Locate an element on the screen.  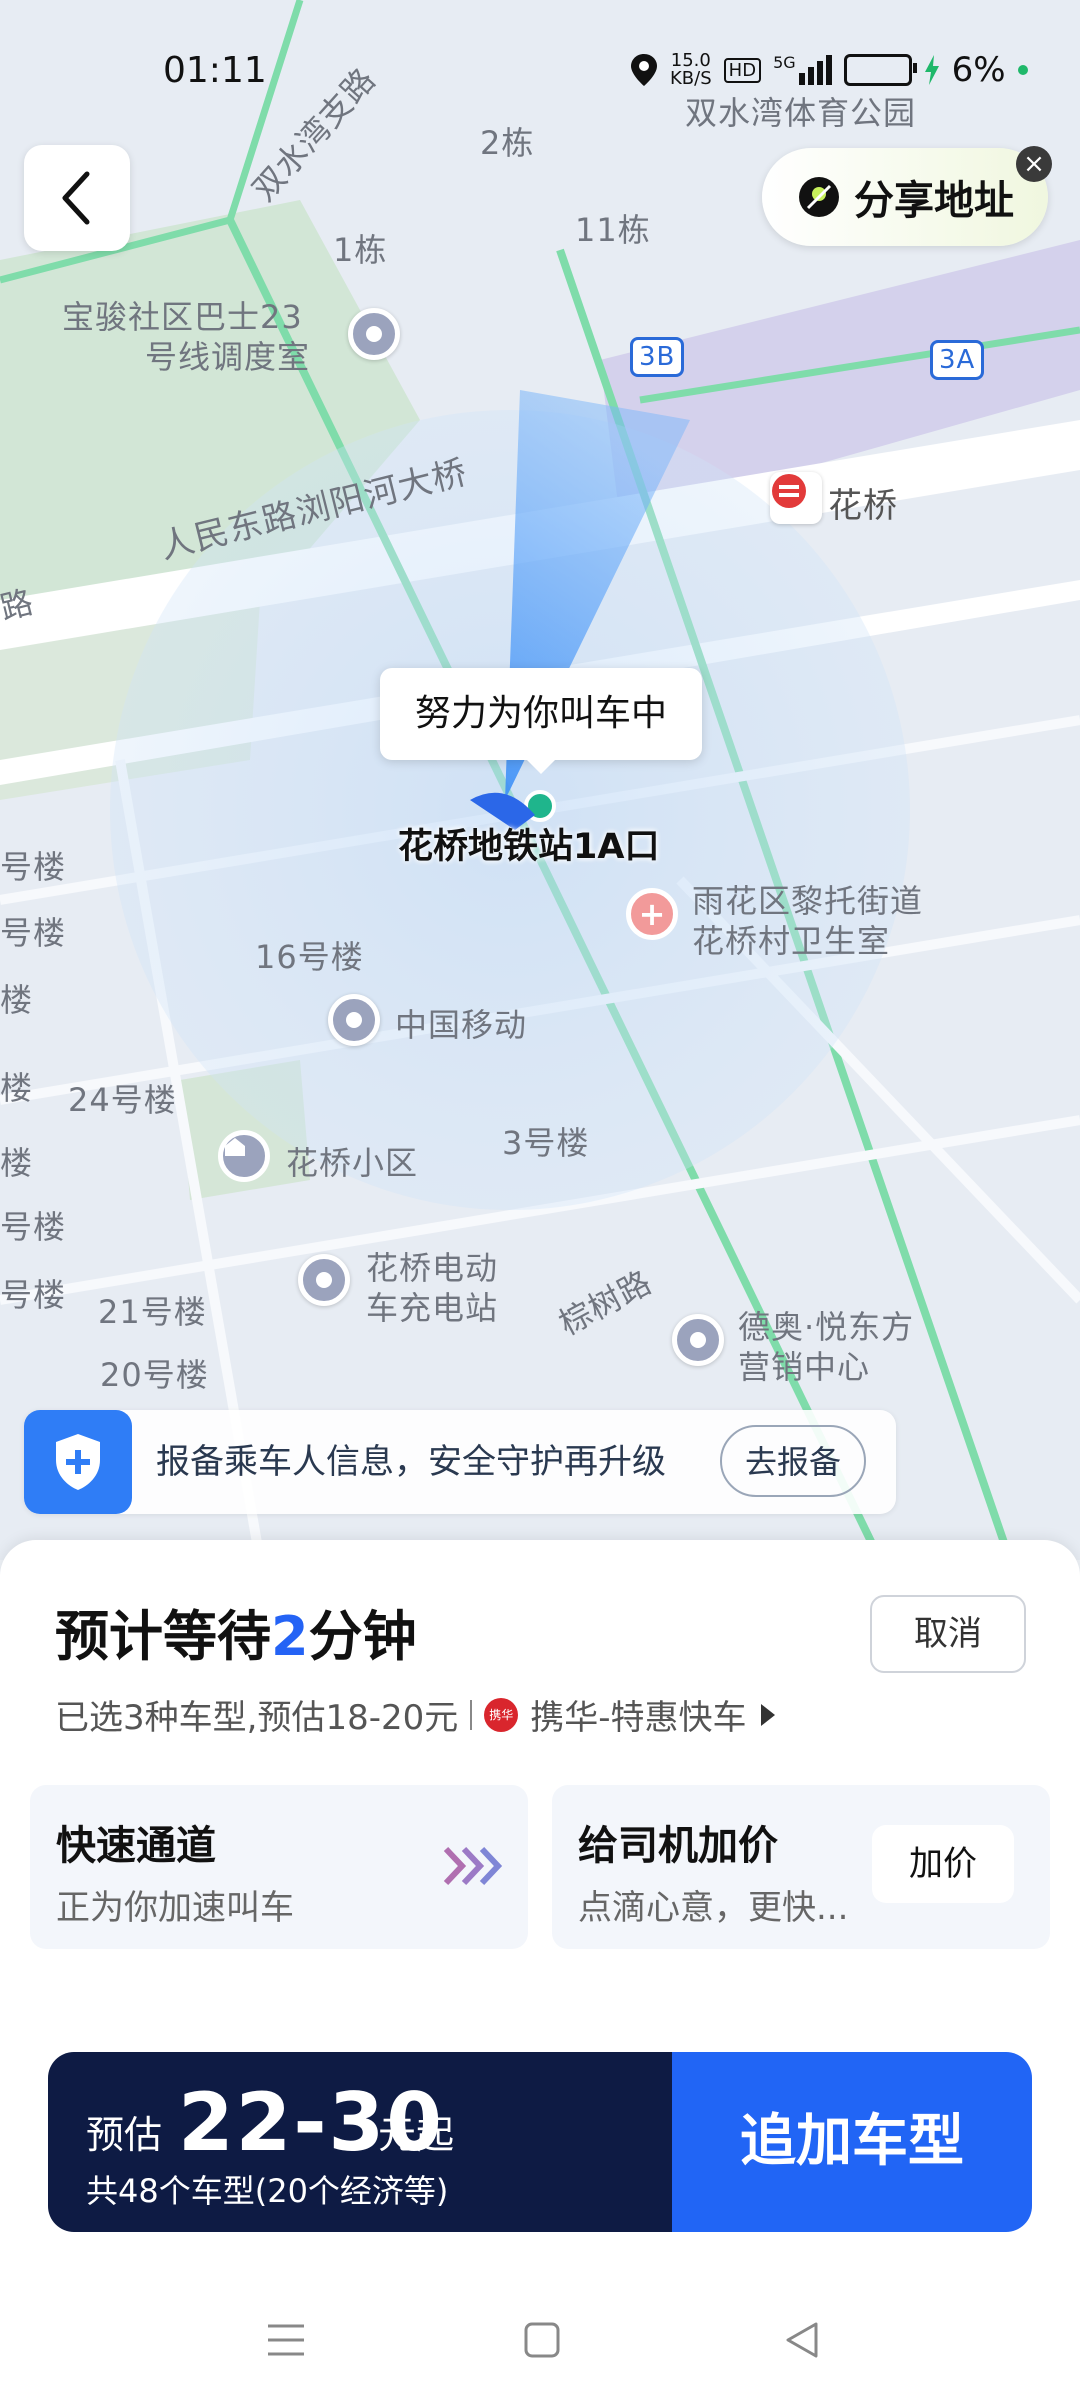
map-label-building: 20号楼 is located at coordinates (154, 1375).